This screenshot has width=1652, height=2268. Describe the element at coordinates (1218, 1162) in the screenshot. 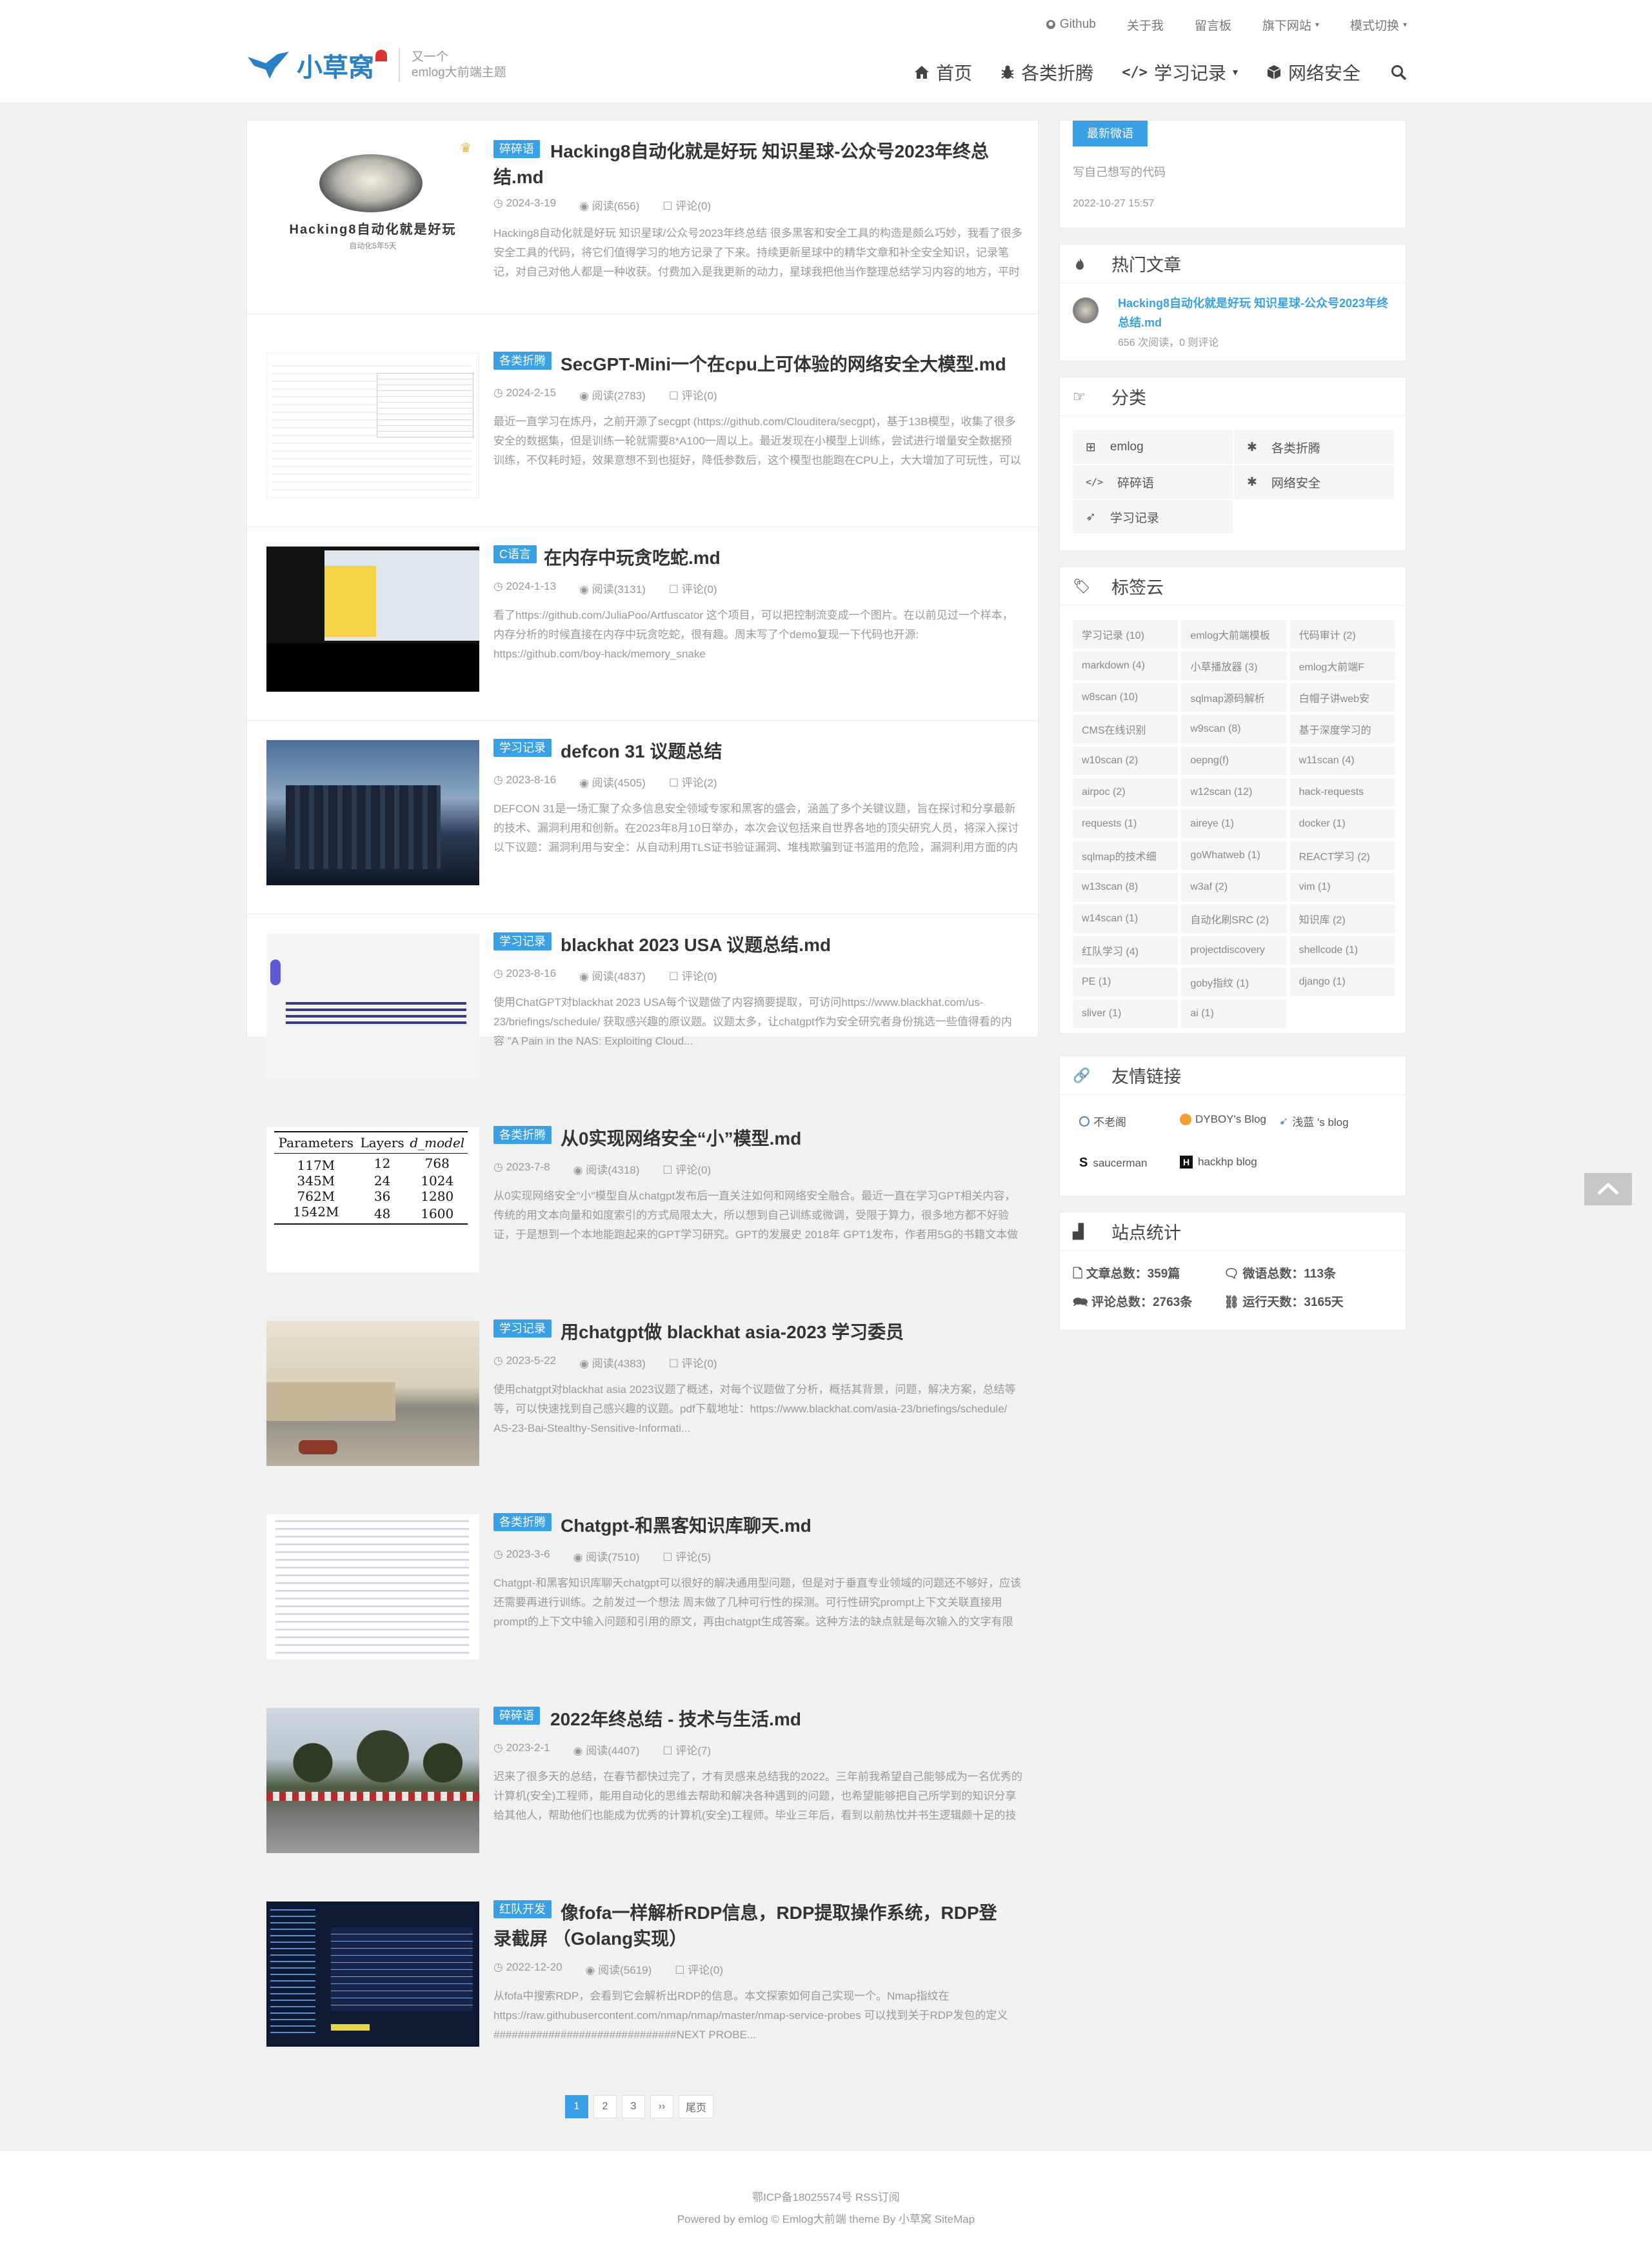

I see `friend-link-hackhp: Hhackhp blog` at that location.